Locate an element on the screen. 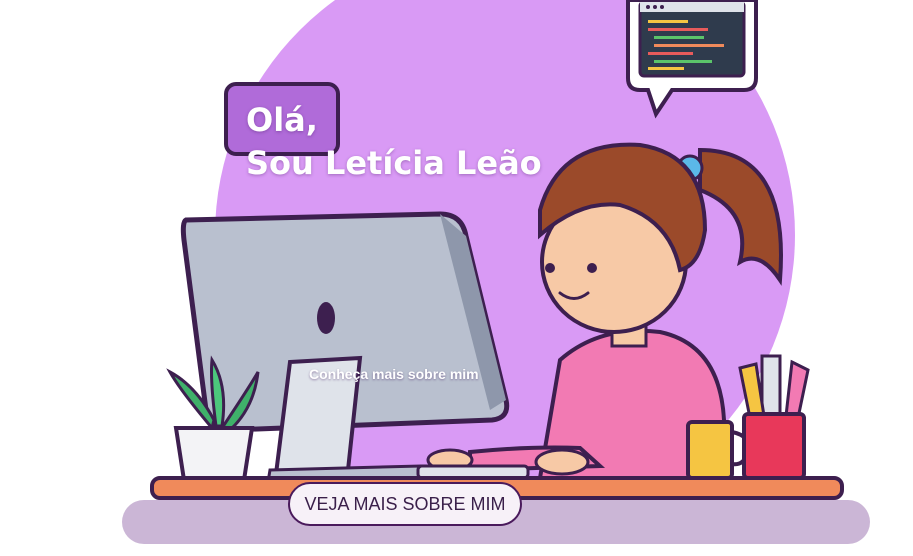 The width and height of the screenshot is (913, 556). name-heading: Sou Letícia Leão is located at coordinates (394, 163).